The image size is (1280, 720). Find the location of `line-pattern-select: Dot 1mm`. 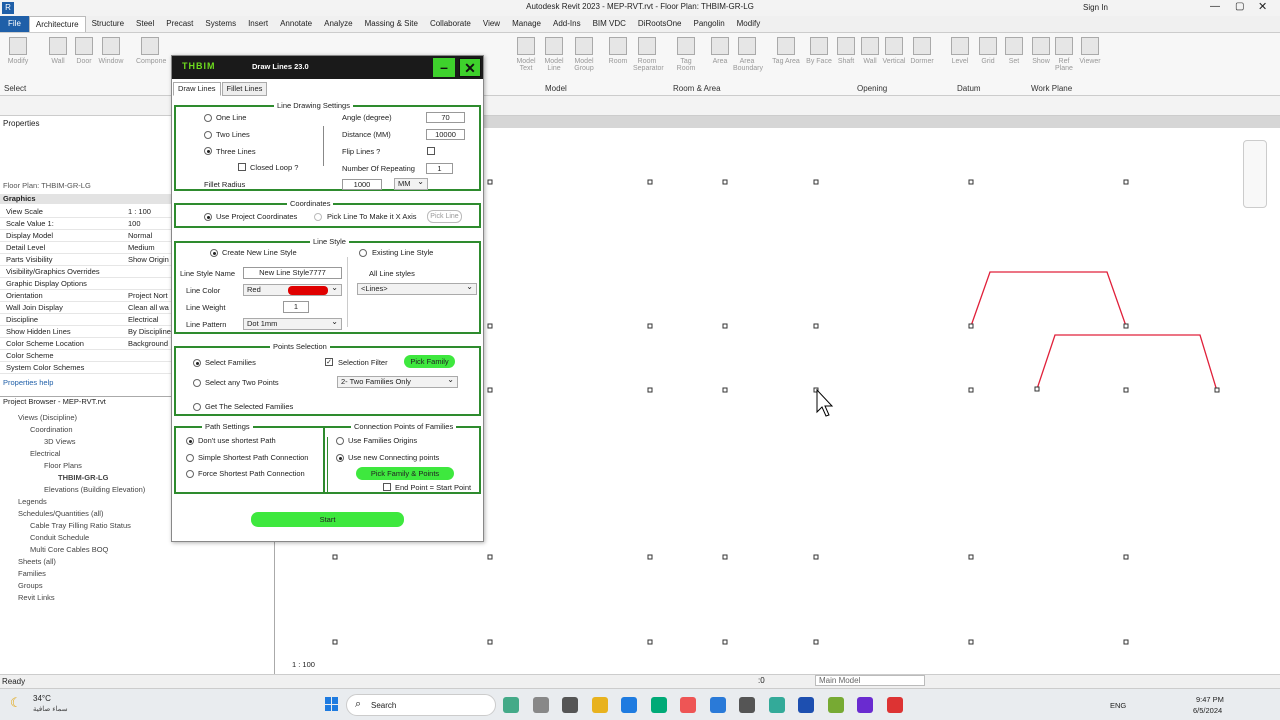

line-pattern-select: Dot 1mm is located at coordinates (292, 323).